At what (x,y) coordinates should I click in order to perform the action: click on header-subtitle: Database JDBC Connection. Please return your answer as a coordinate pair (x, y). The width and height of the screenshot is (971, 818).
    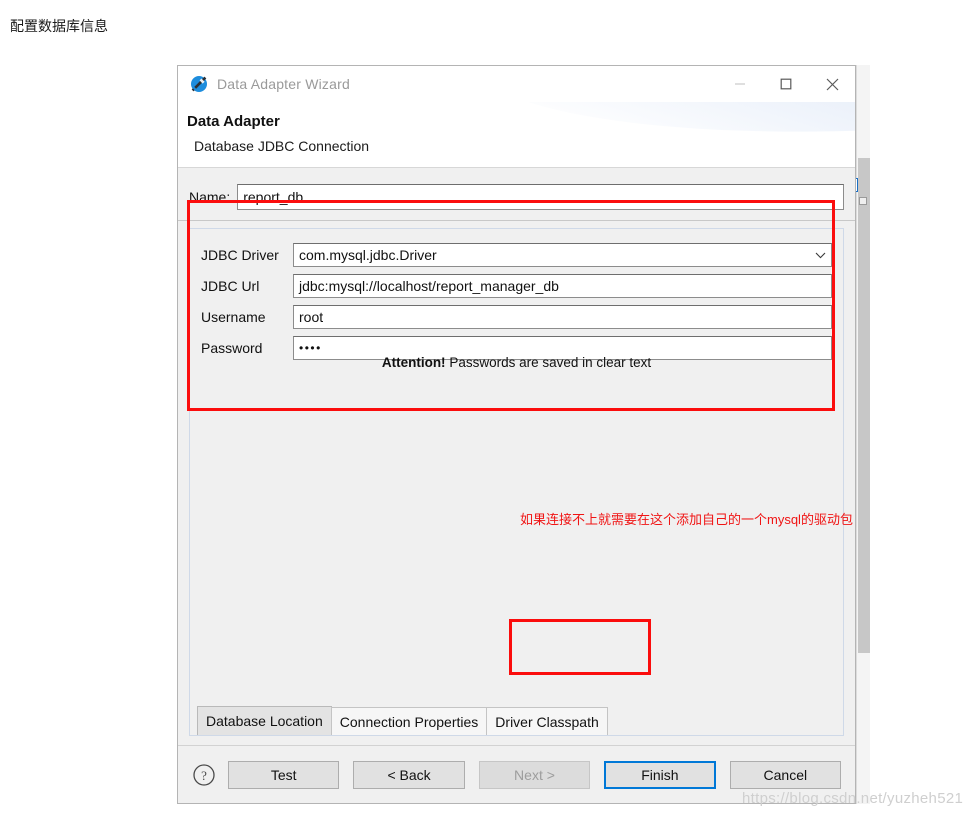
    Looking at the image, I should click on (282, 146).